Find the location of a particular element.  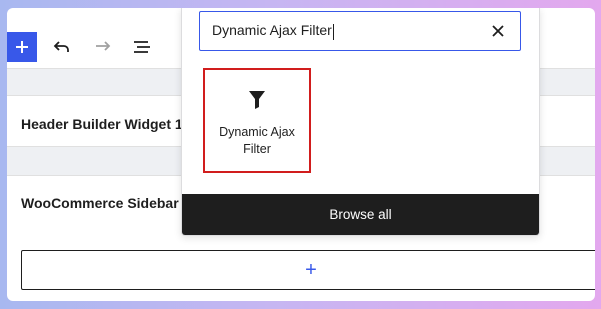

add-block-label: + is located at coordinates (311, 269).